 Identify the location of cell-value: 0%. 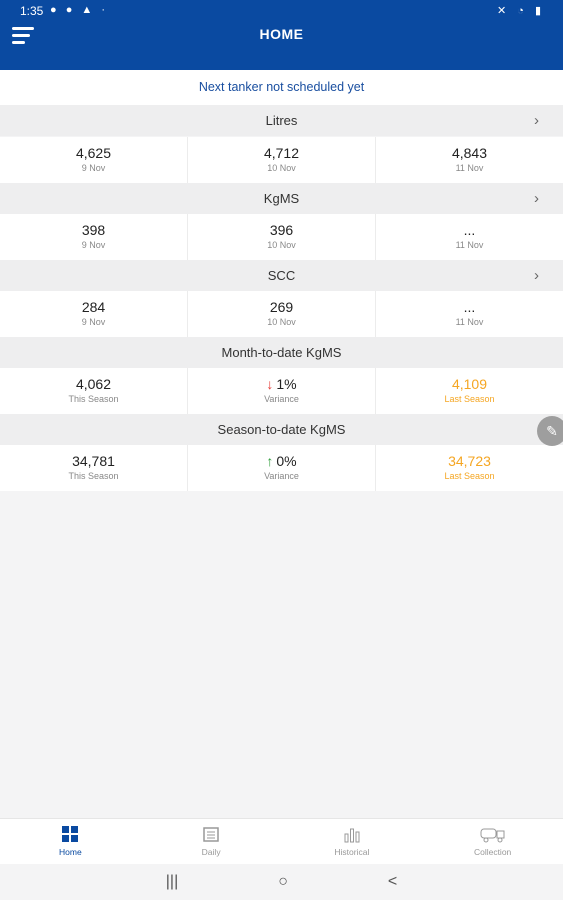
(286, 461).